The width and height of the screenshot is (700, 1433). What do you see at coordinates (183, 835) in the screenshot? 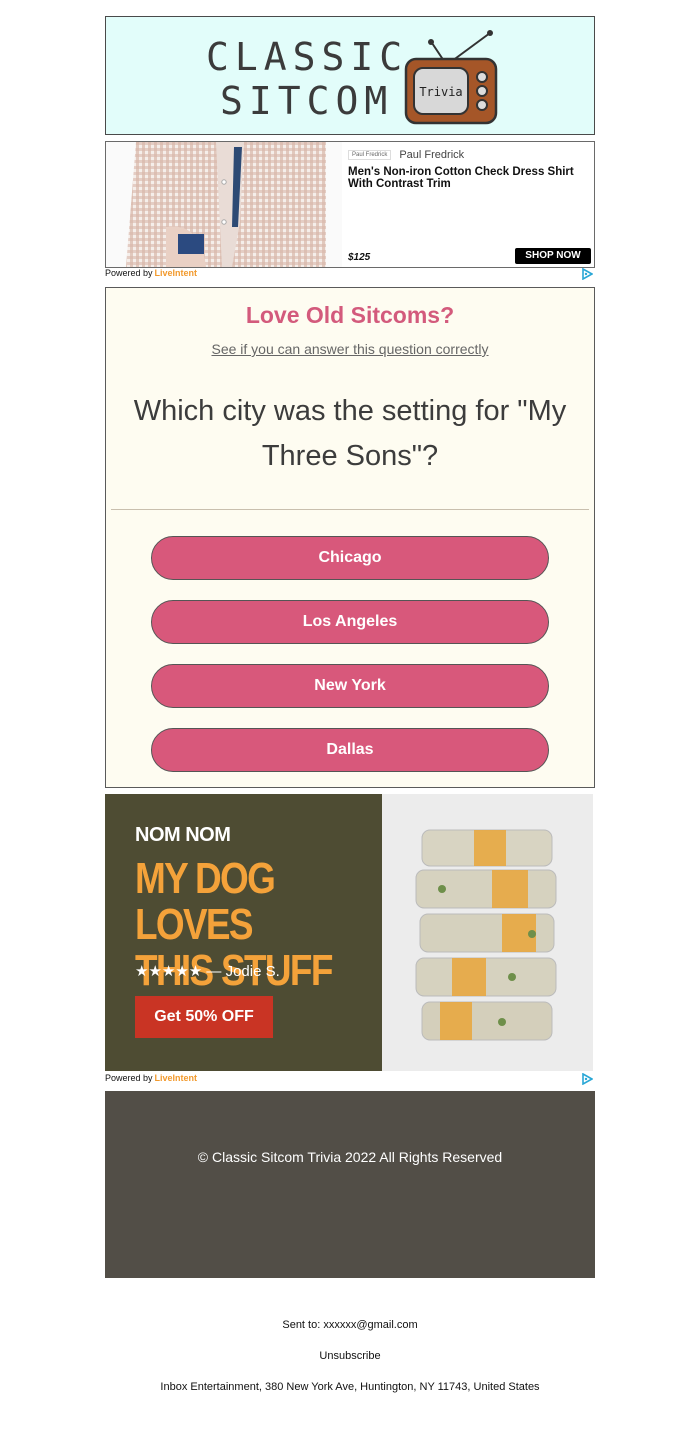
I see `nomnom-logo: NOM NOM` at bounding box center [183, 835].